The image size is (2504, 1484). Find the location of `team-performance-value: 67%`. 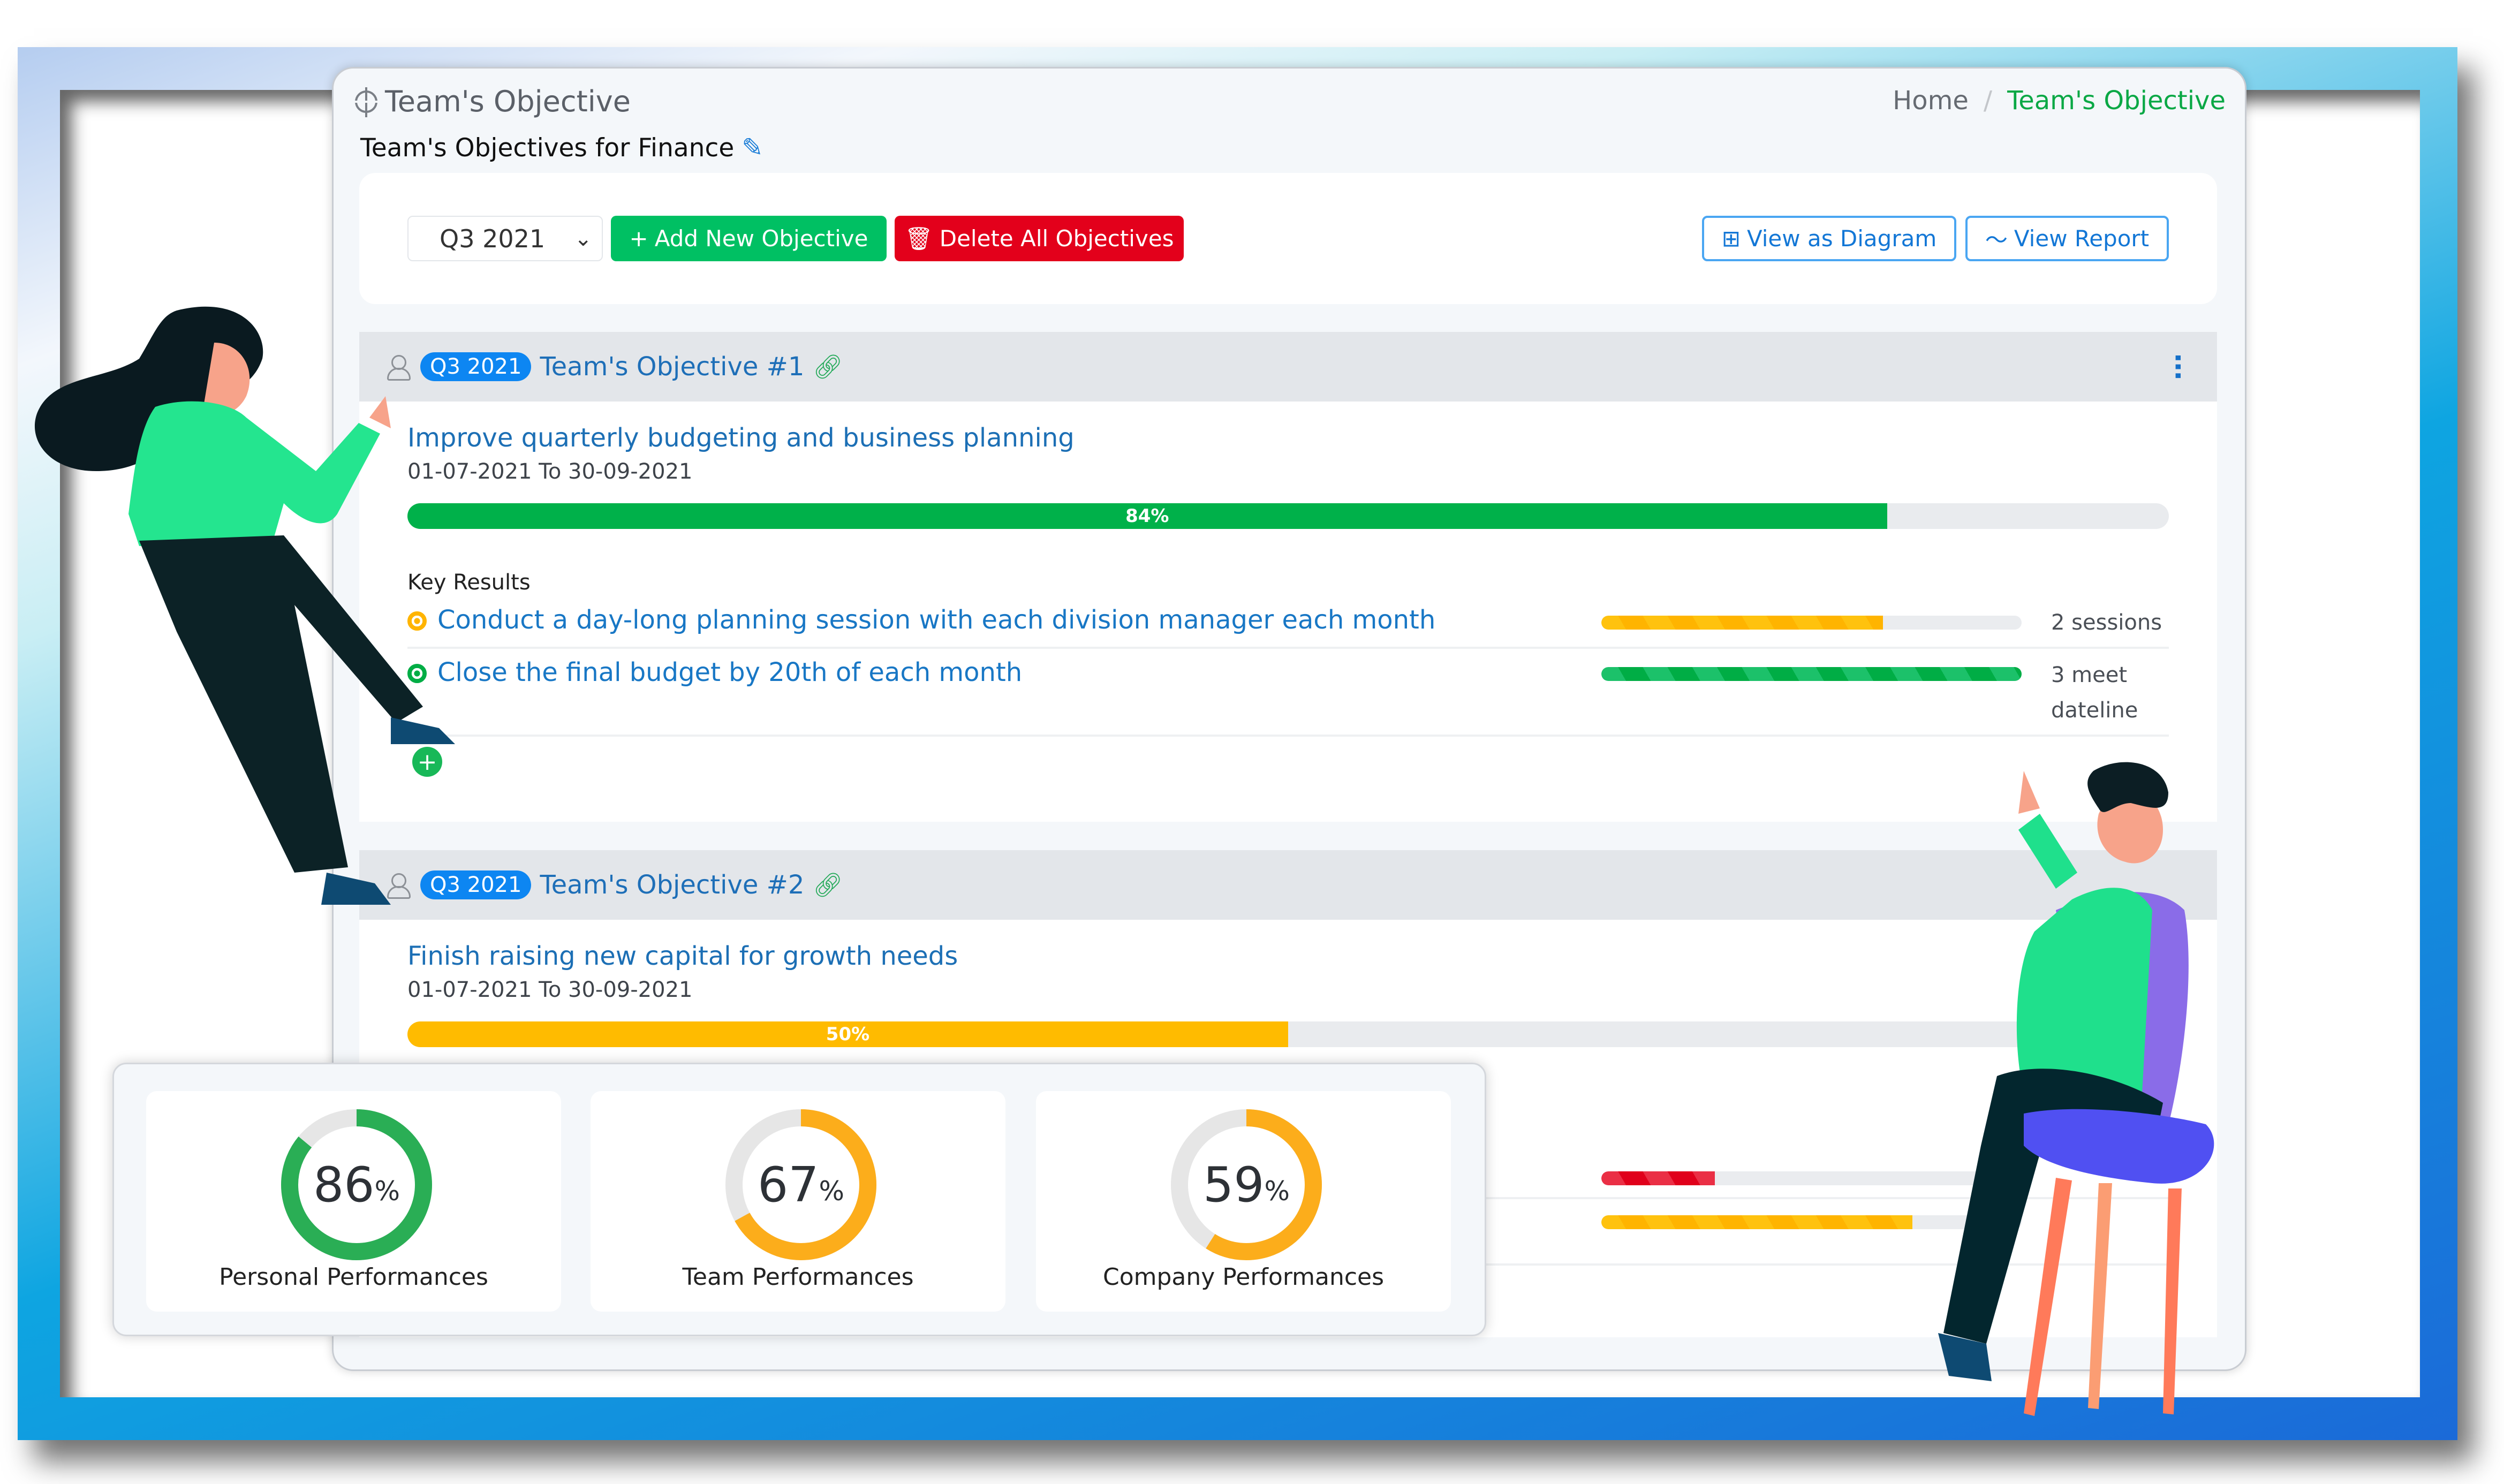

team-performance-value: 67% is located at coordinates (801, 1184).